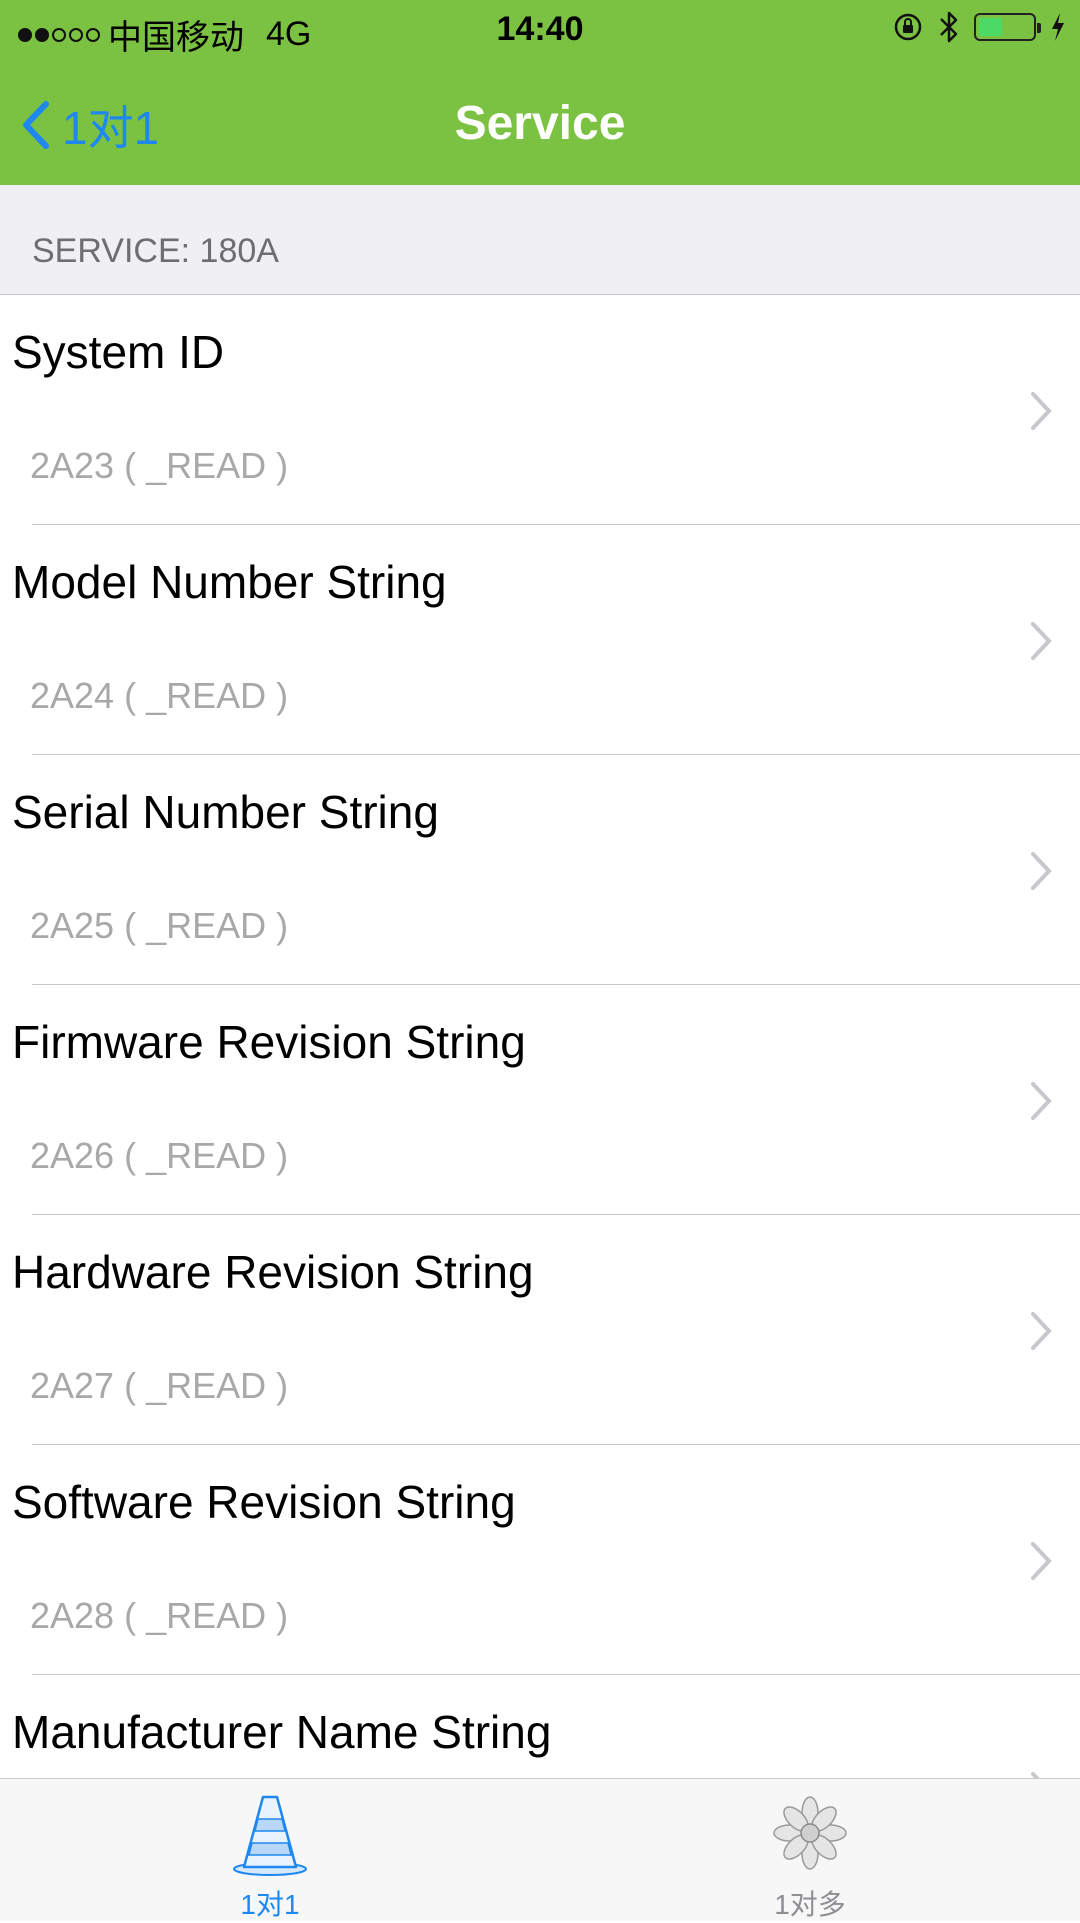 The height and width of the screenshot is (1923, 1080). What do you see at coordinates (810, 1904) in the screenshot?
I see `tab-label: 1对多` at bounding box center [810, 1904].